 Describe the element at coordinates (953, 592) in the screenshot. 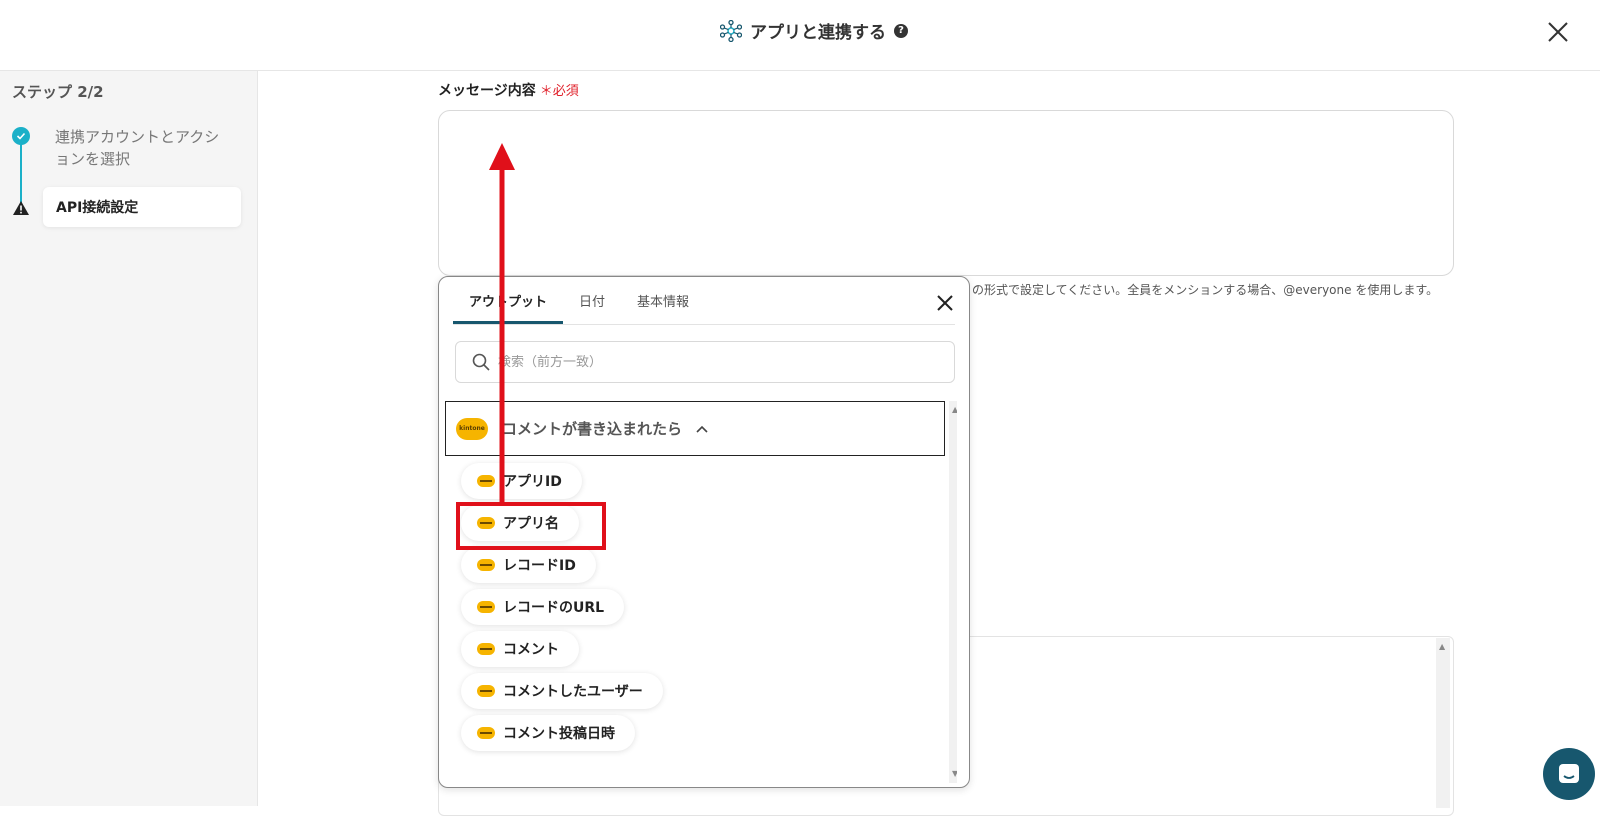

I see `list-scrollbar: ▲ ▼` at that location.